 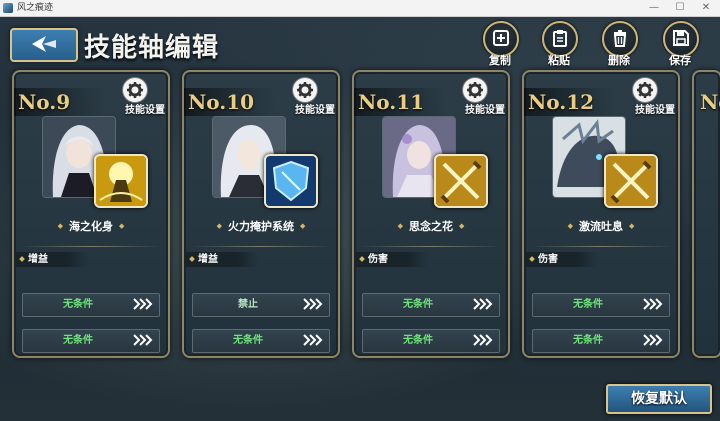 I want to click on skill-name: ◆ 激流吐息 ◆, so click(x=601, y=226).